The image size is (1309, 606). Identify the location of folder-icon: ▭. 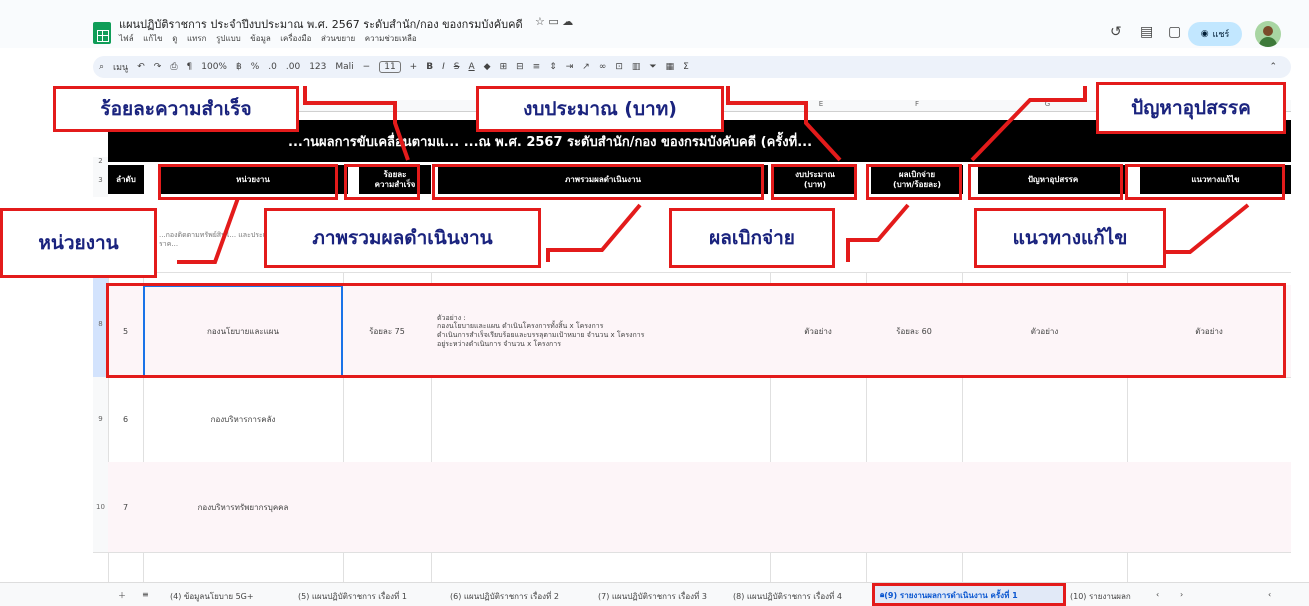
(553, 21).